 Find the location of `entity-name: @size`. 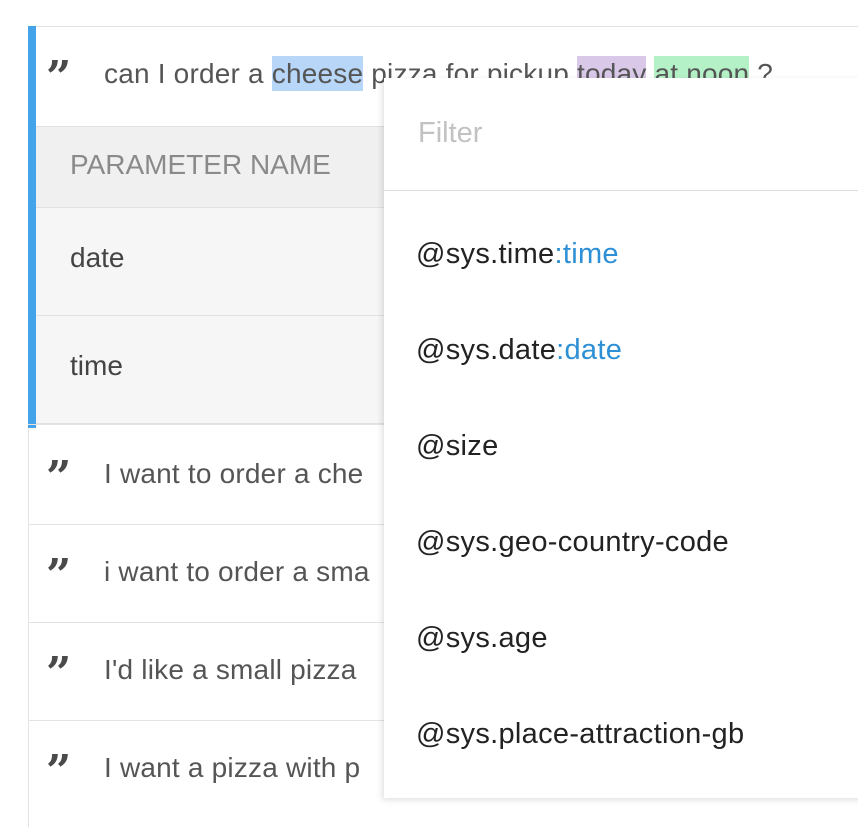

entity-name: @size is located at coordinates (457, 446).